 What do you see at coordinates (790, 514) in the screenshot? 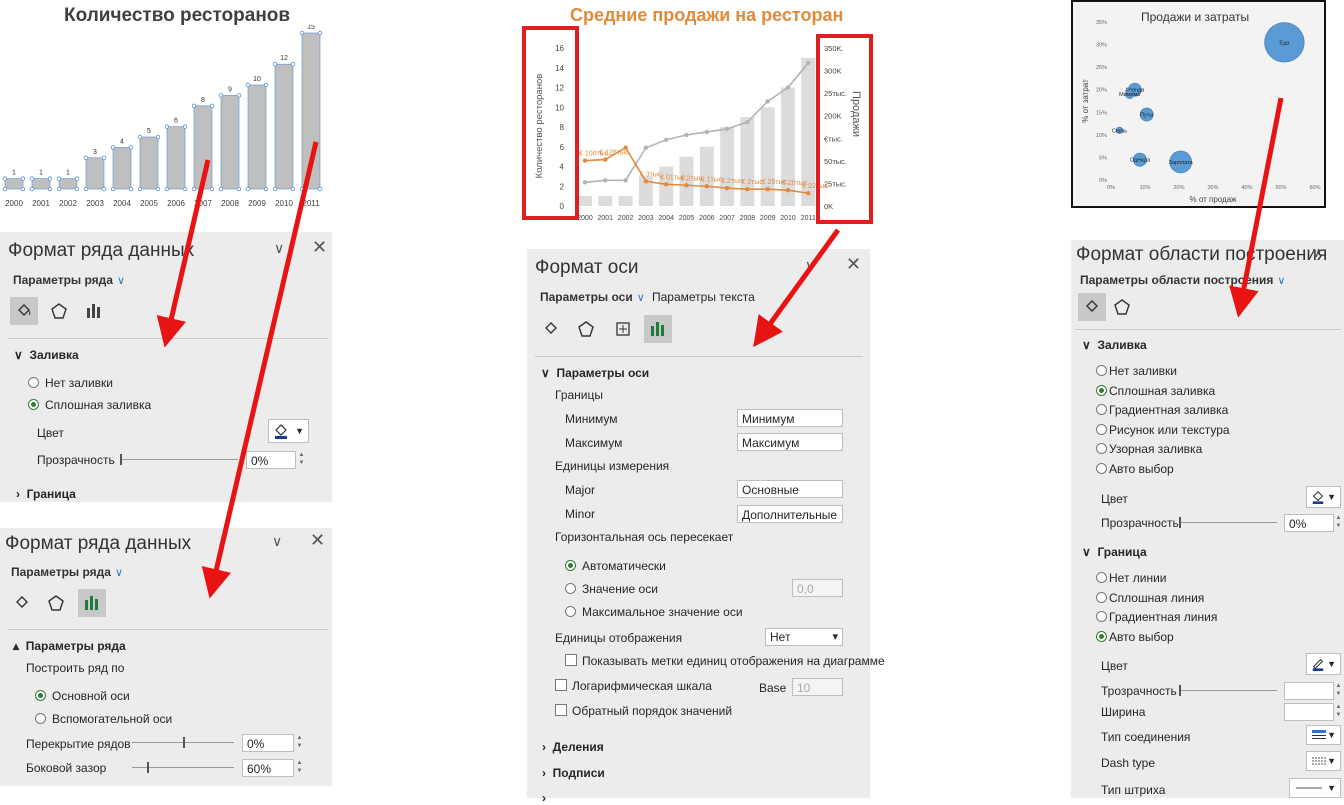
I see `minor-input: Дополнительные` at bounding box center [790, 514].